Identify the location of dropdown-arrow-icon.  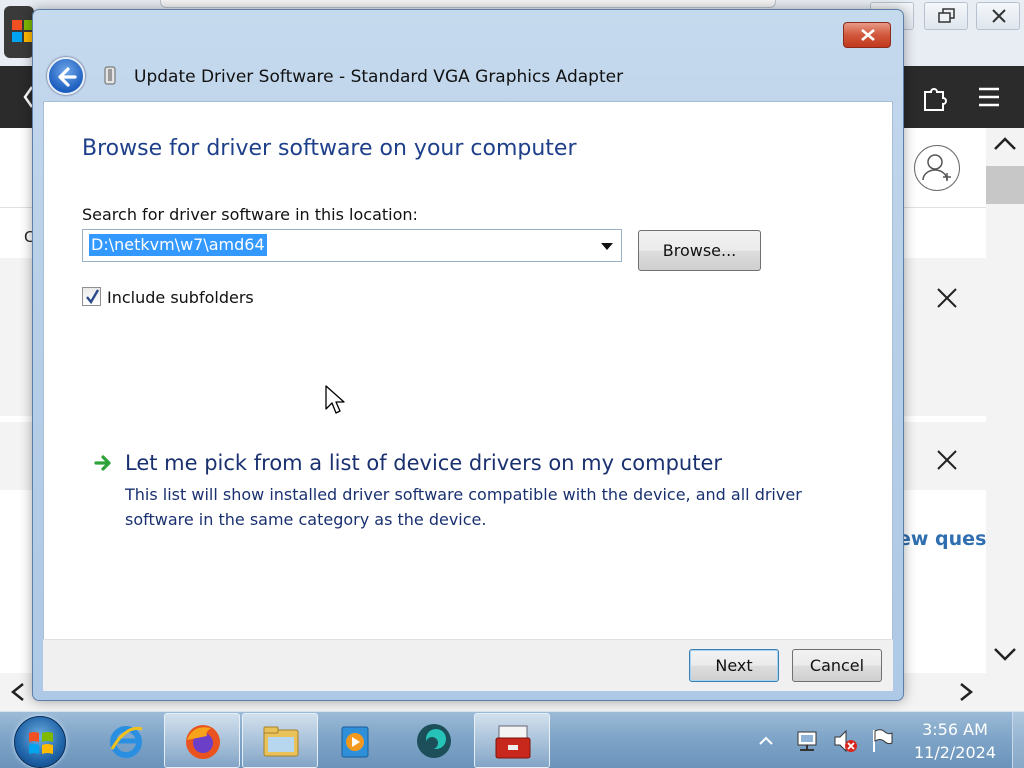
(607, 246).